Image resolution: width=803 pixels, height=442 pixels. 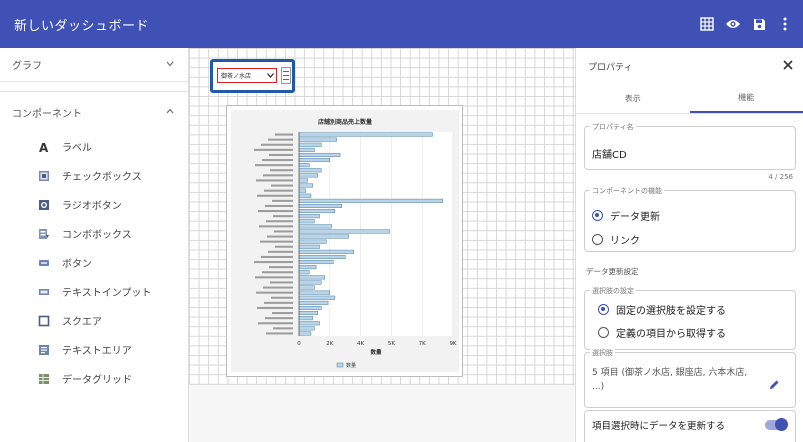 What do you see at coordinates (662, 332) in the screenshot?
I see `radio-definition-choices: 定義の項目から取得する` at bounding box center [662, 332].